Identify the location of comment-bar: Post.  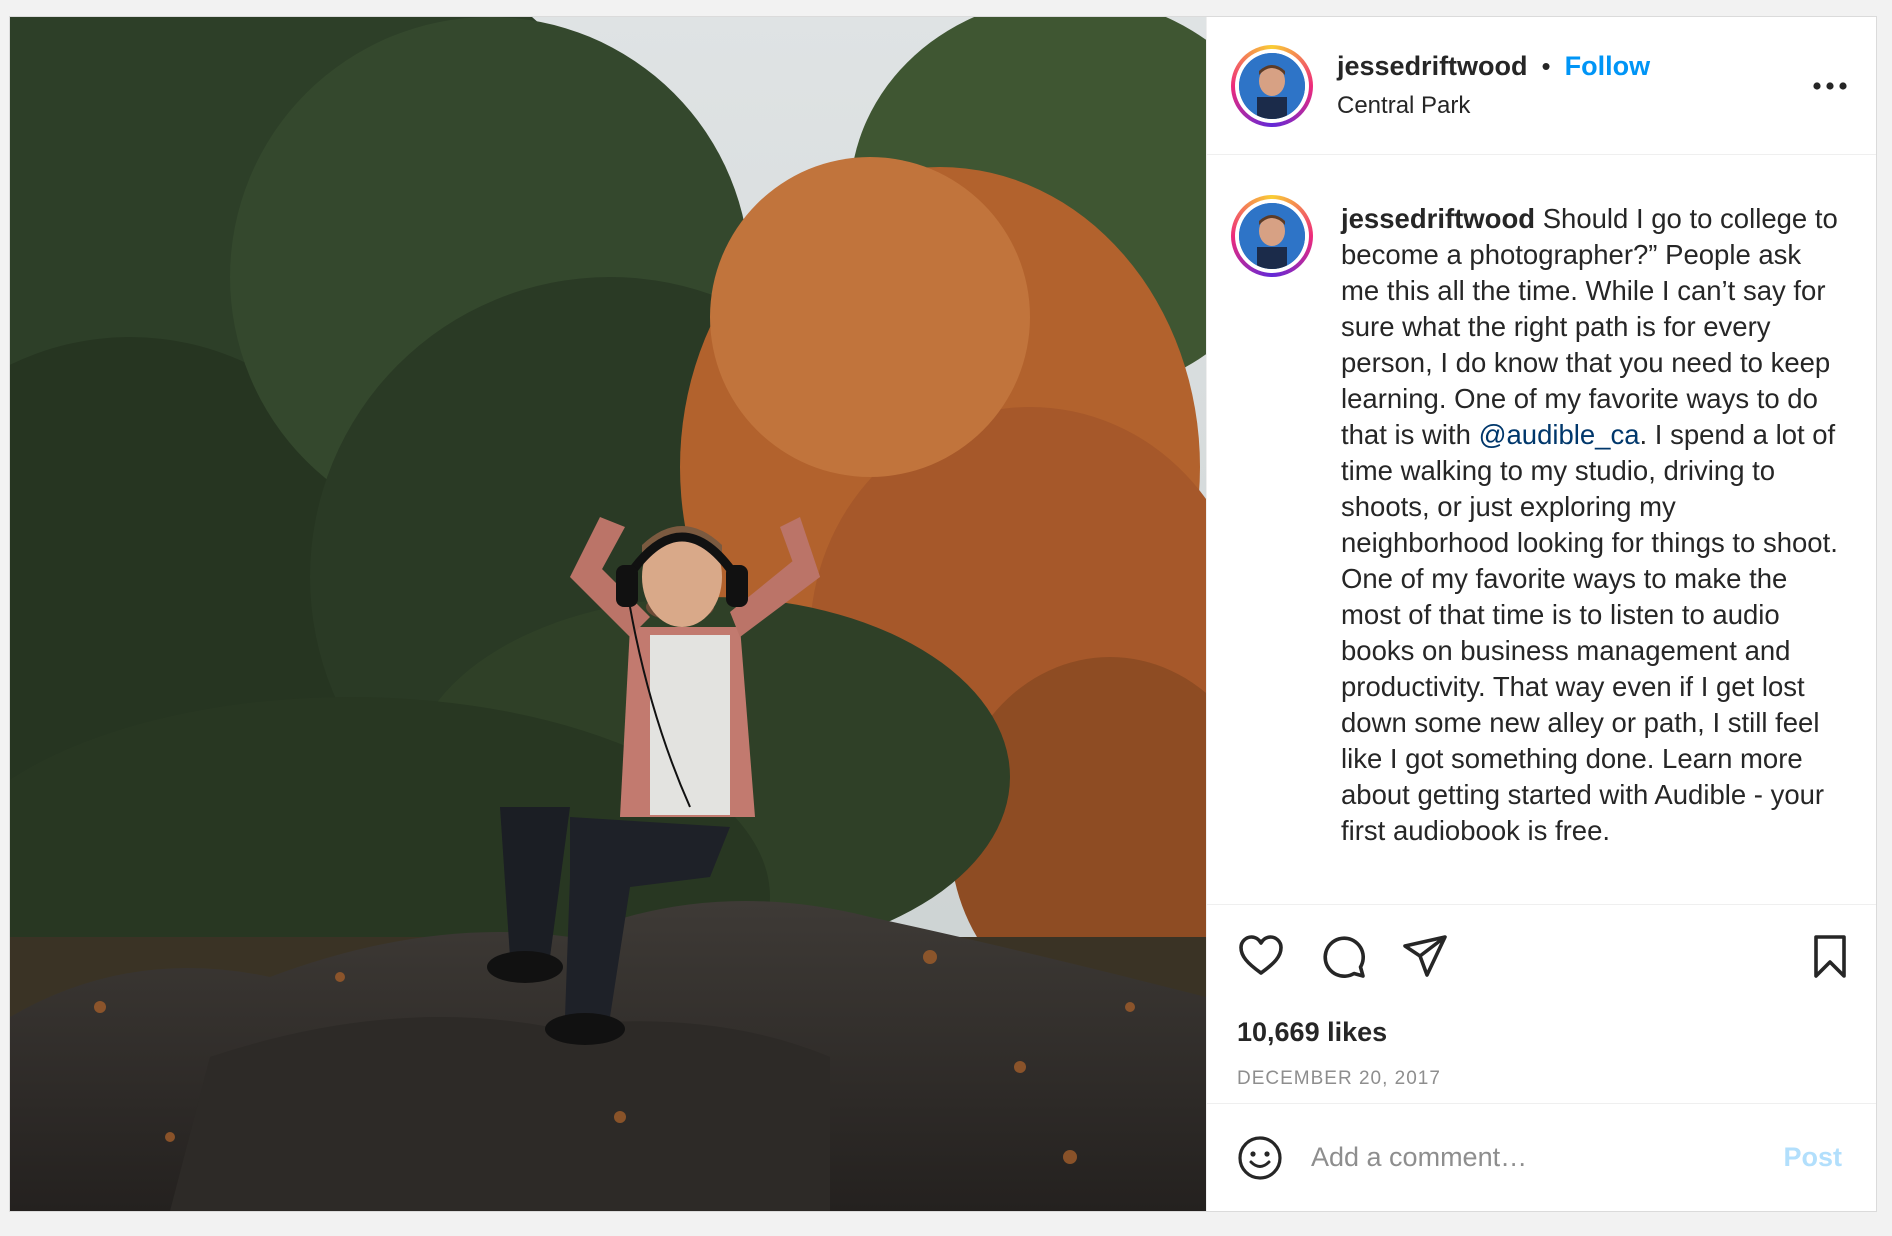
(1541, 1157).